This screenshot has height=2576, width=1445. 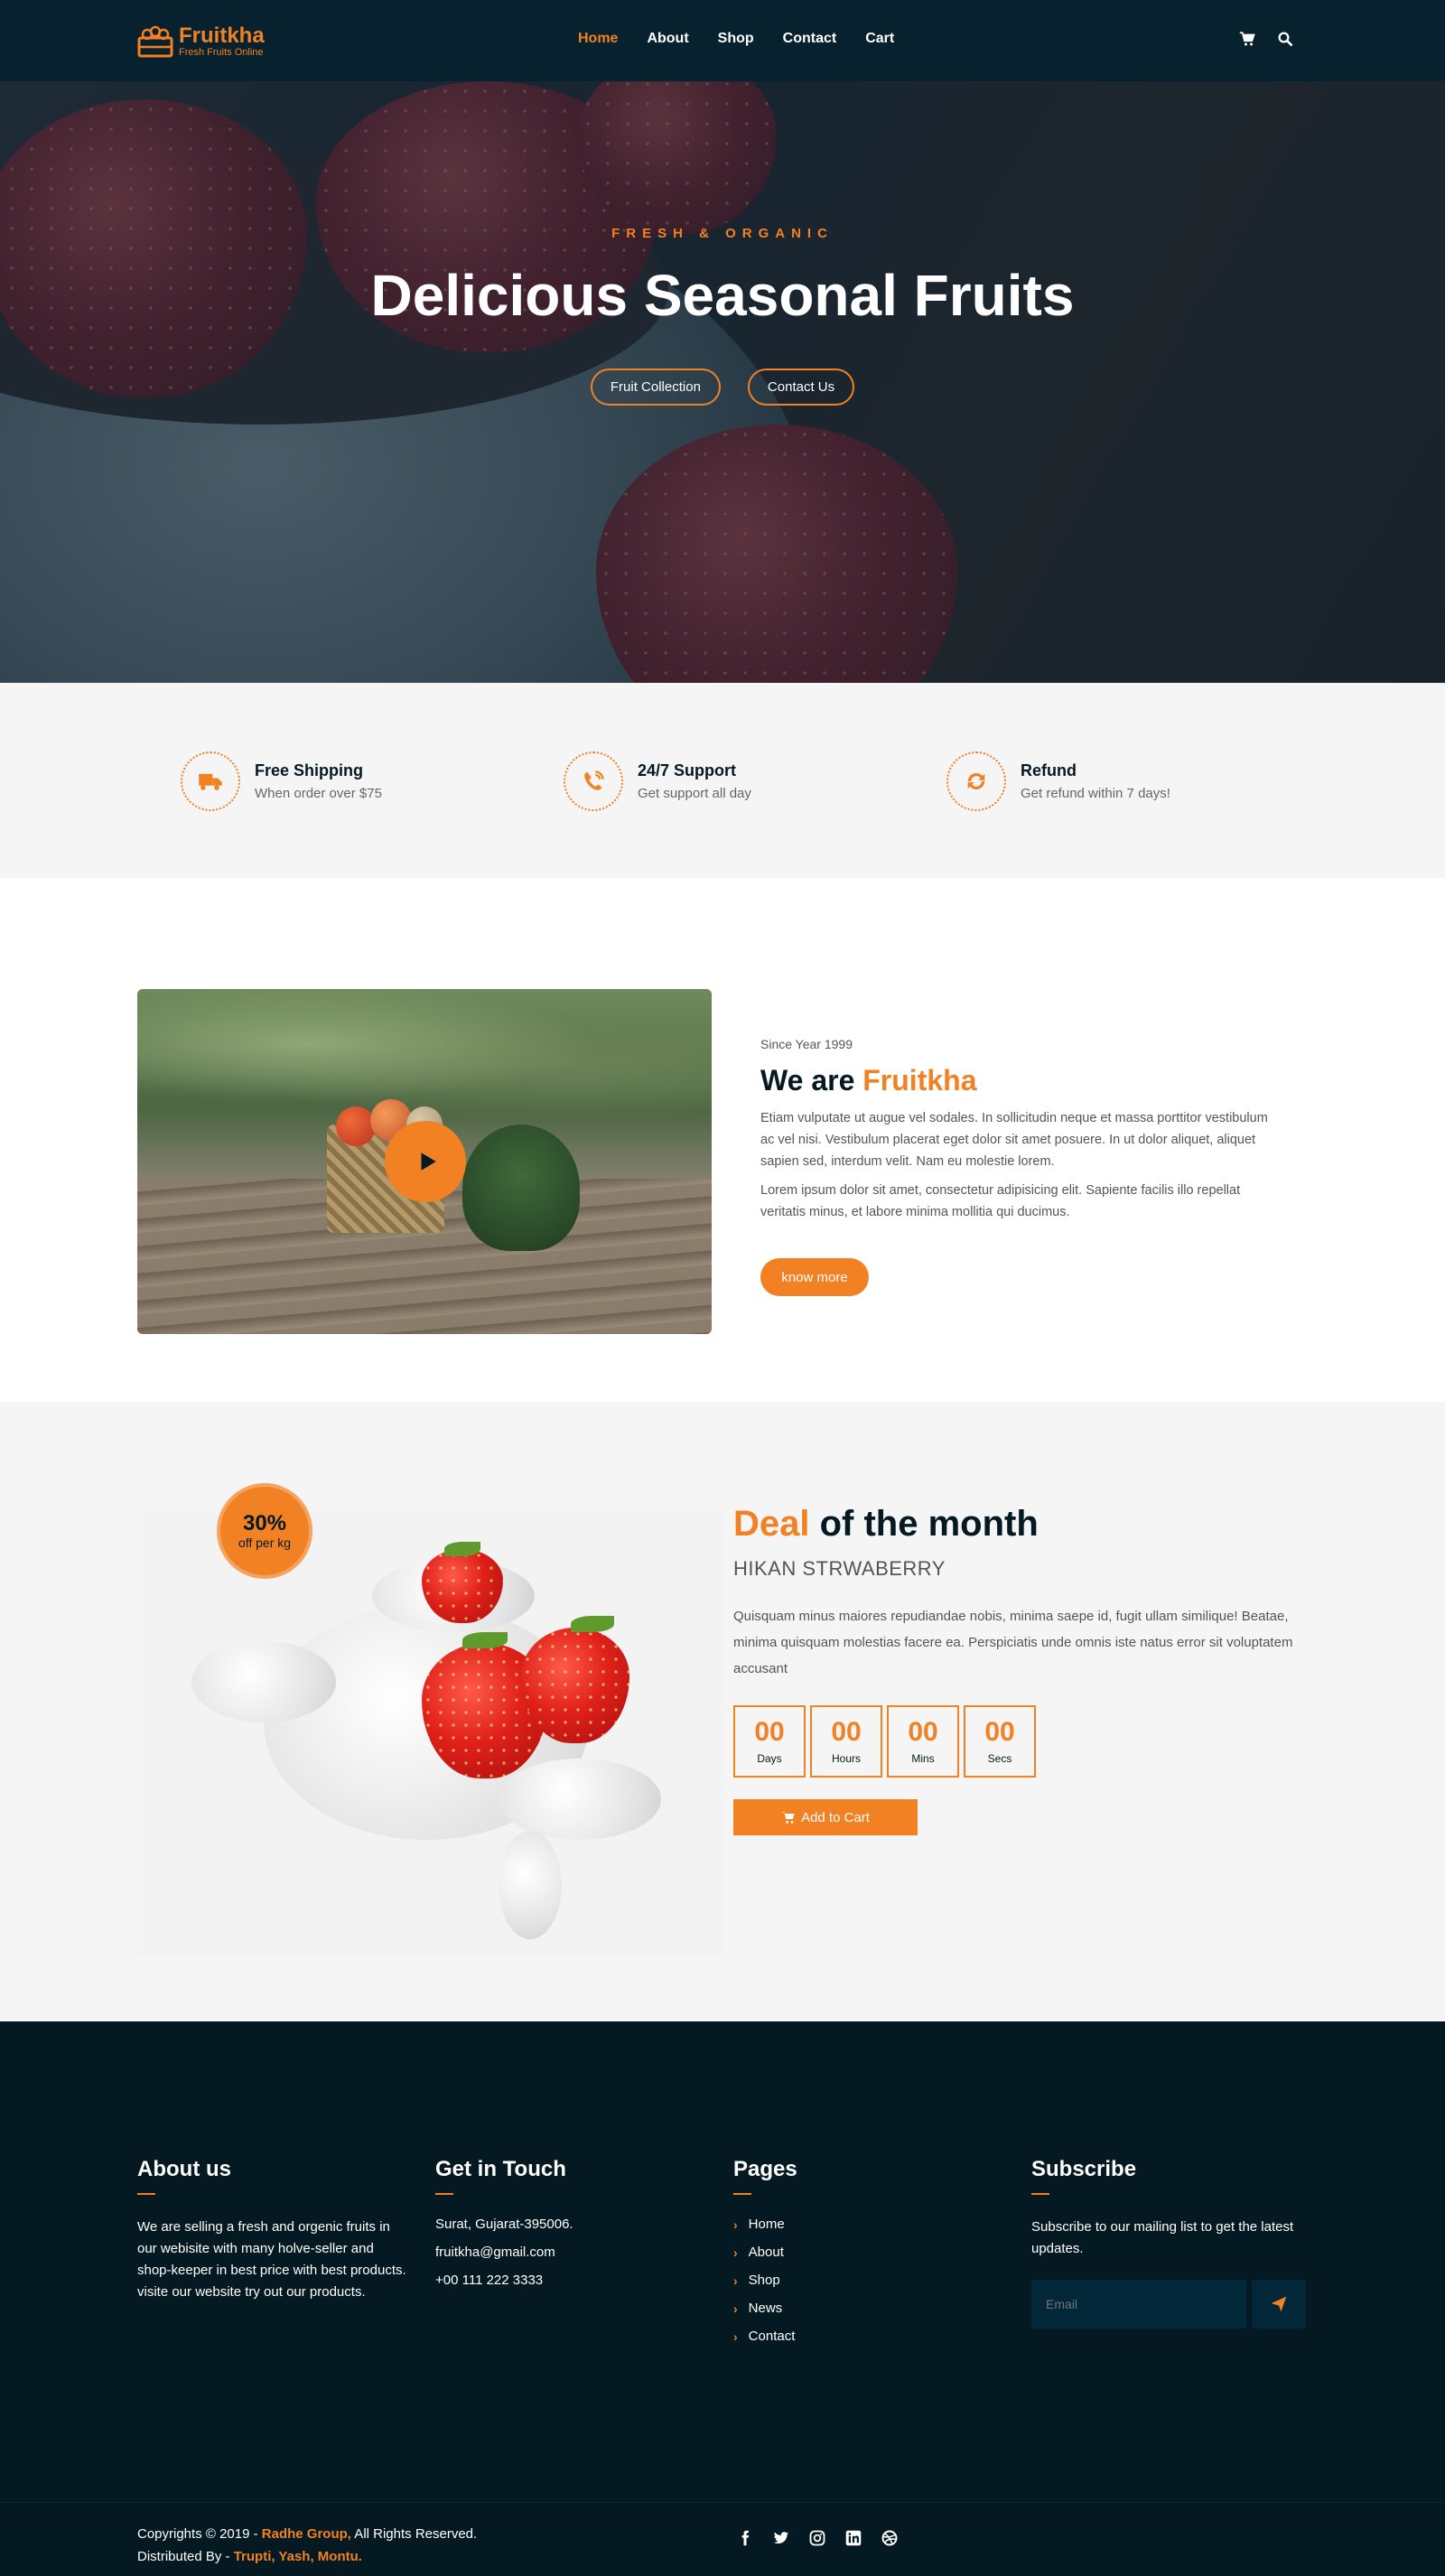 I want to click on footer-link-label: Shop, so click(x=764, y=2280).